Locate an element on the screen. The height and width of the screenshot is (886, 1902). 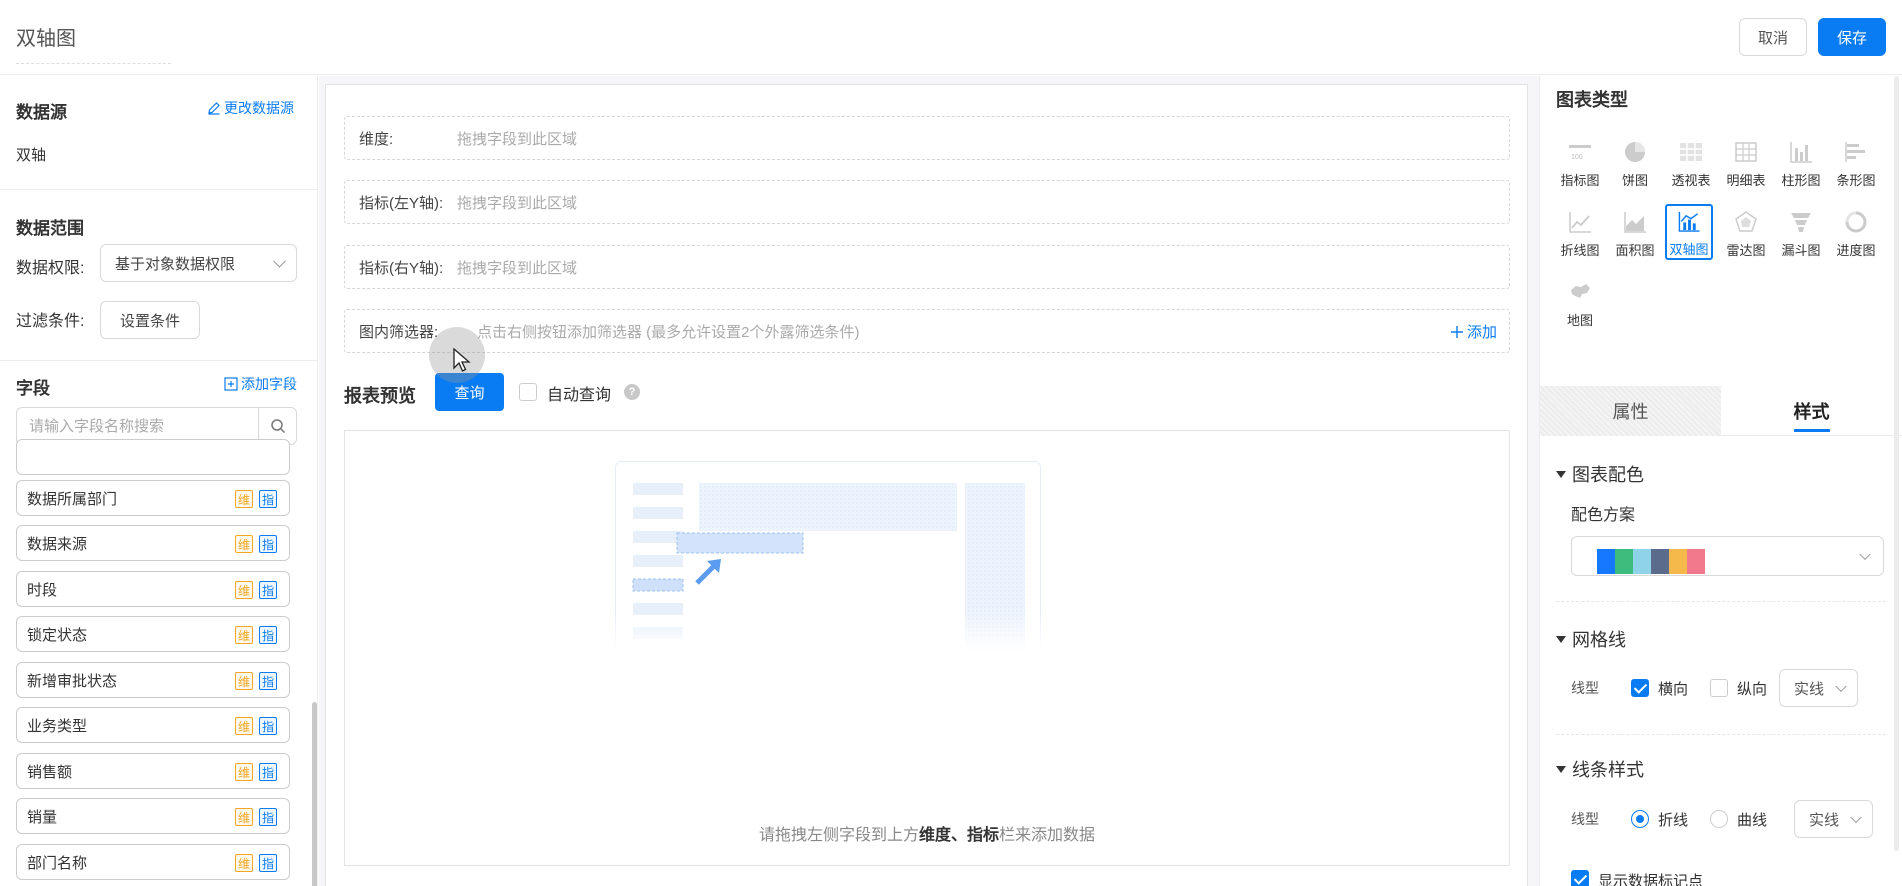
funnel-chart-icon is located at coordinates (1801, 222).